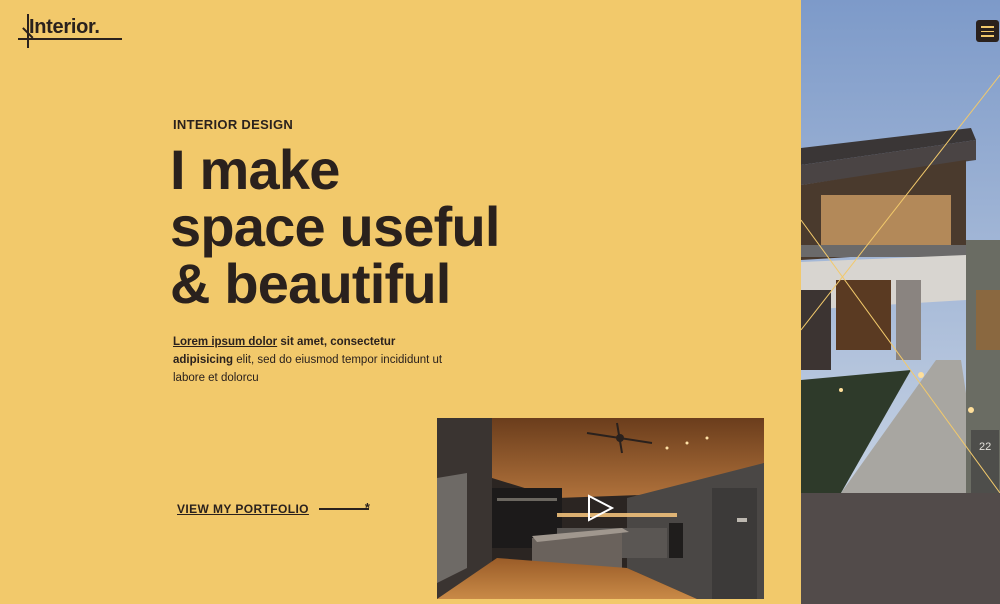 This screenshot has height=604, width=1000. I want to click on description-link: Lorem ipsum dolor, so click(225, 342).